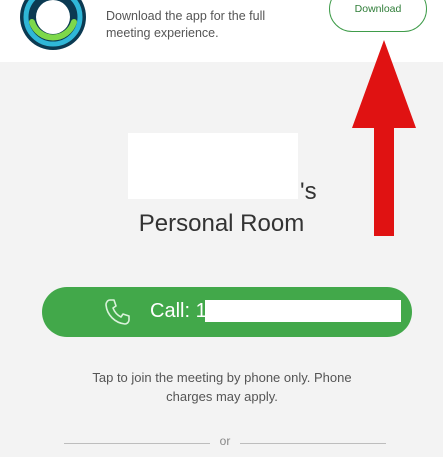 The width and height of the screenshot is (443, 457). Describe the element at coordinates (178, 311) in the screenshot. I see `call-label: Call: 1` at that location.